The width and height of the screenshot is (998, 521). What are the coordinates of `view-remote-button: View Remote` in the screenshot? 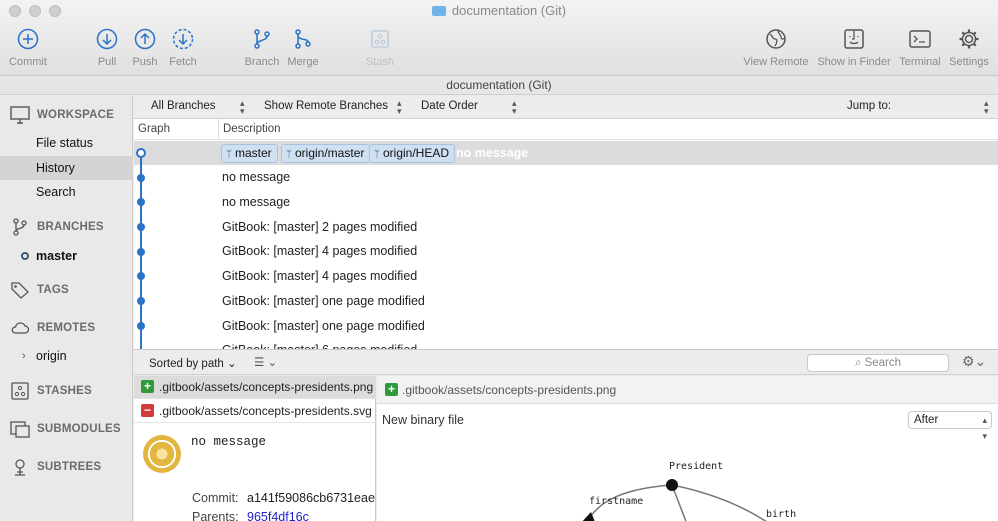 It's located at (776, 47).